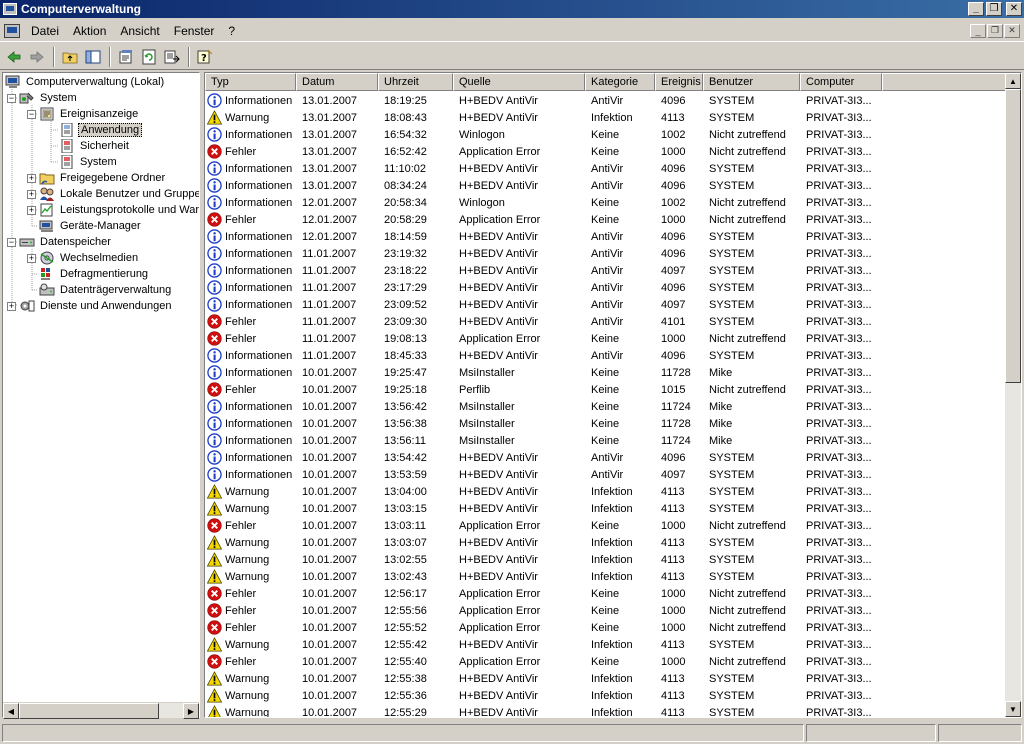 The image size is (1024, 744). What do you see at coordinates (172, 57) in the screenshot?
I see `export-list-button` at bounding box center [172, 57].